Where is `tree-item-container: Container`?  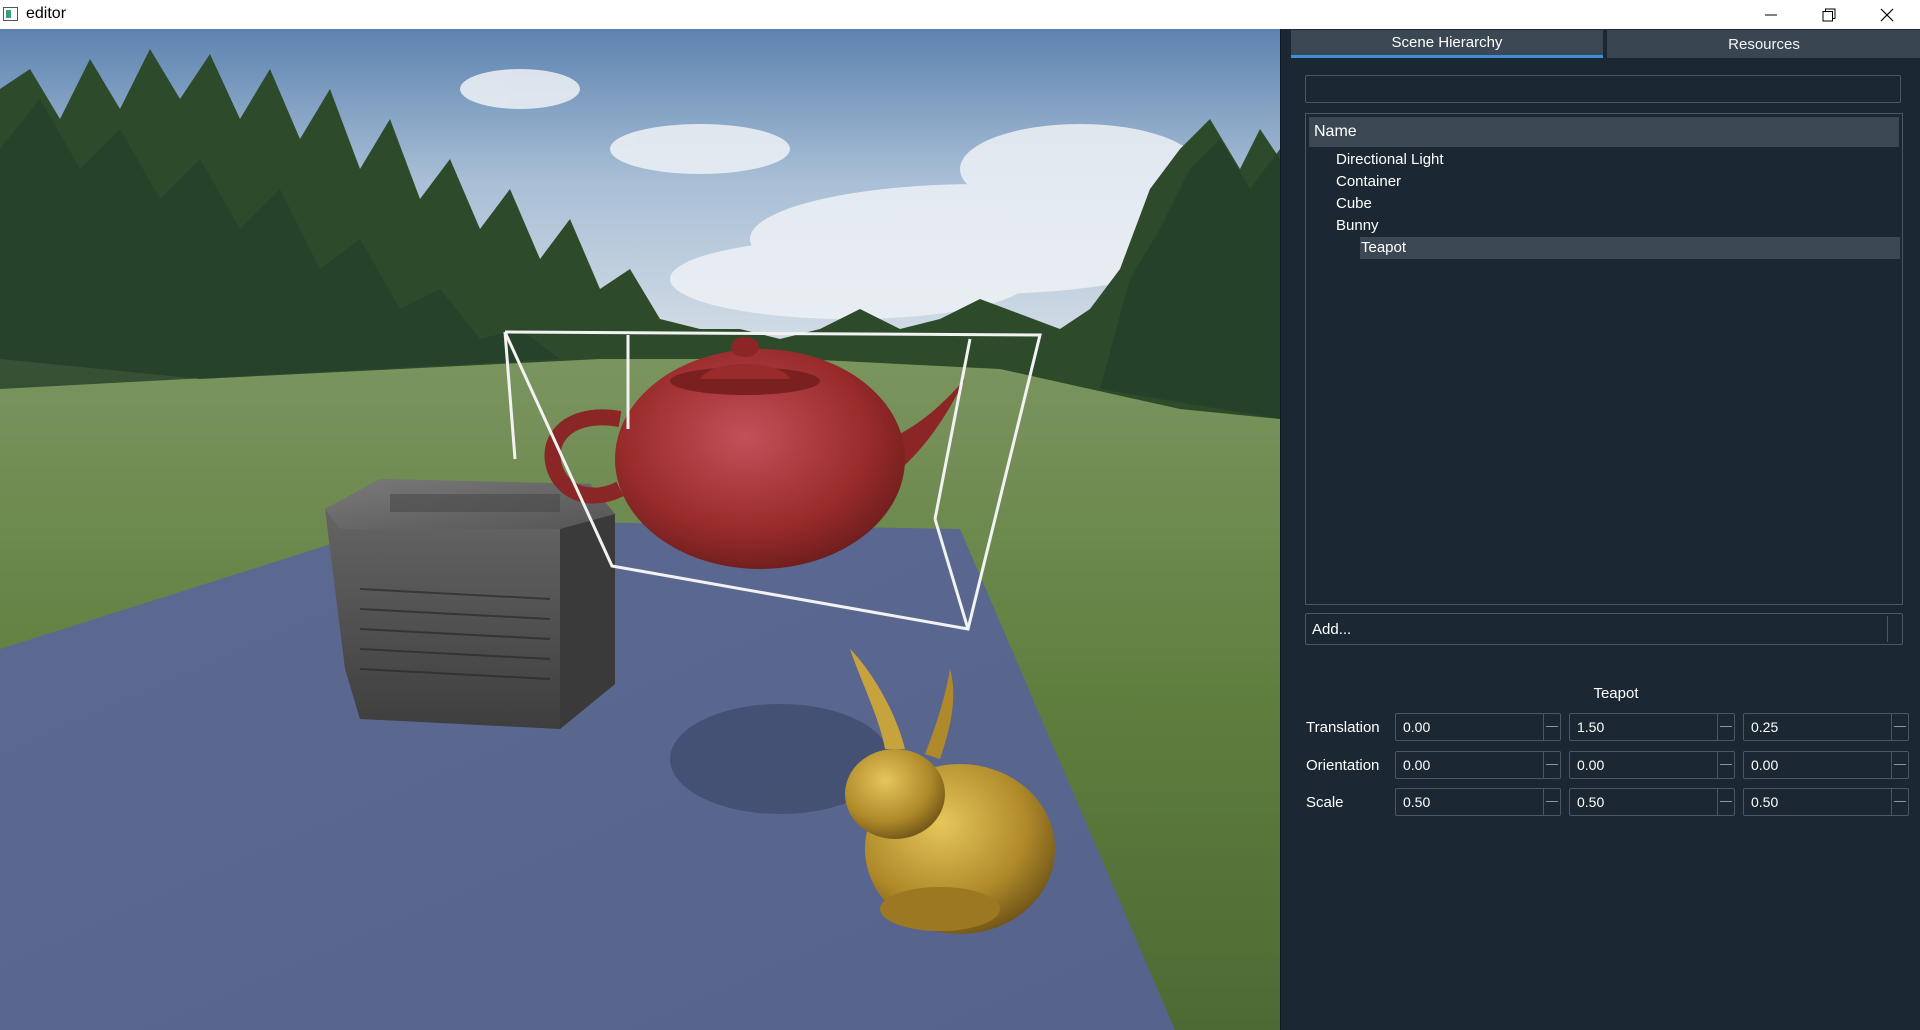
tree-item-container: Container is located at coordinates (1486, 182).